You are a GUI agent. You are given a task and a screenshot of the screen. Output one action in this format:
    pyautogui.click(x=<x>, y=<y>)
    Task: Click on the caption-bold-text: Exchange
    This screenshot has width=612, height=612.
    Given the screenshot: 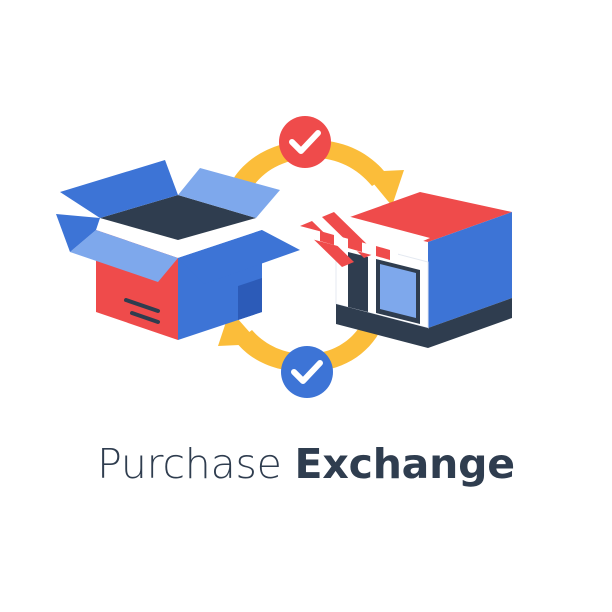 What is the action you would take?
    pyautogui.click(x=405, y=464)
    